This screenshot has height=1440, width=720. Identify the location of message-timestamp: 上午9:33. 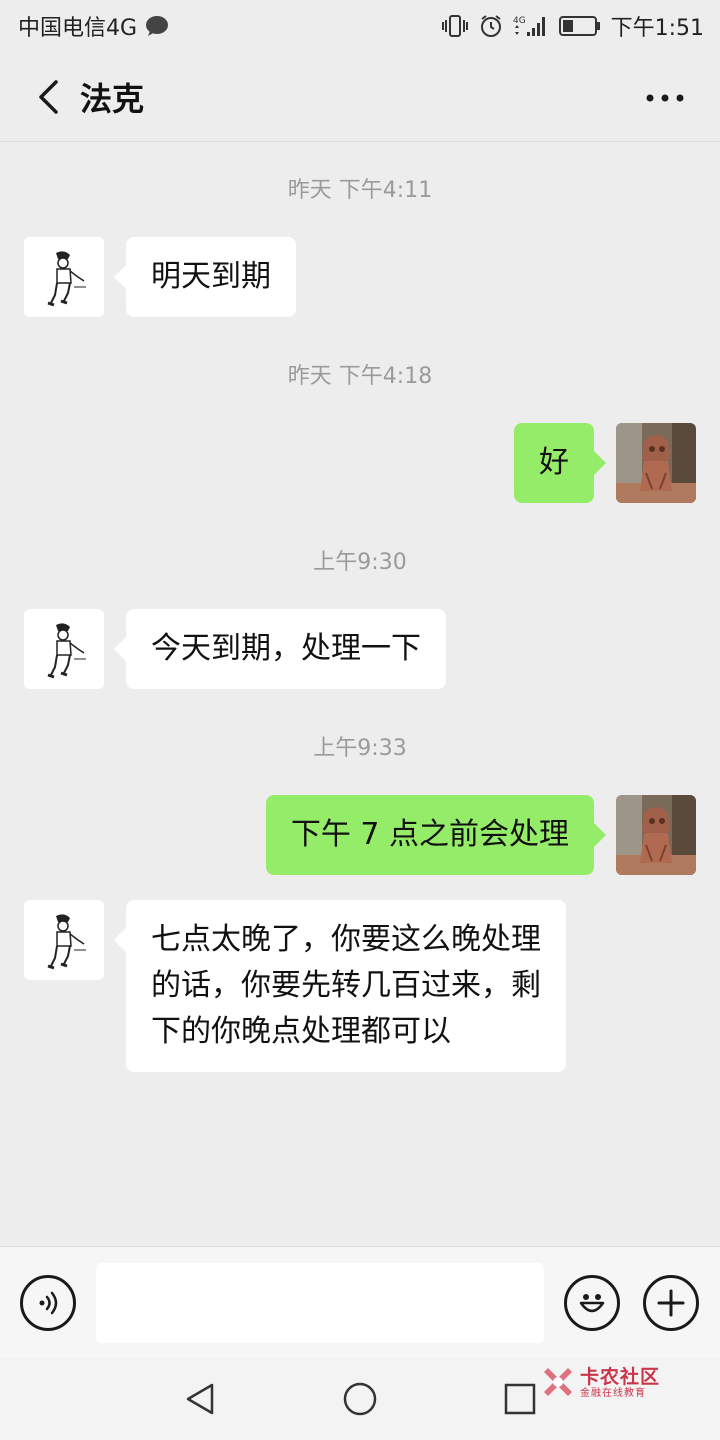
(360, 748).